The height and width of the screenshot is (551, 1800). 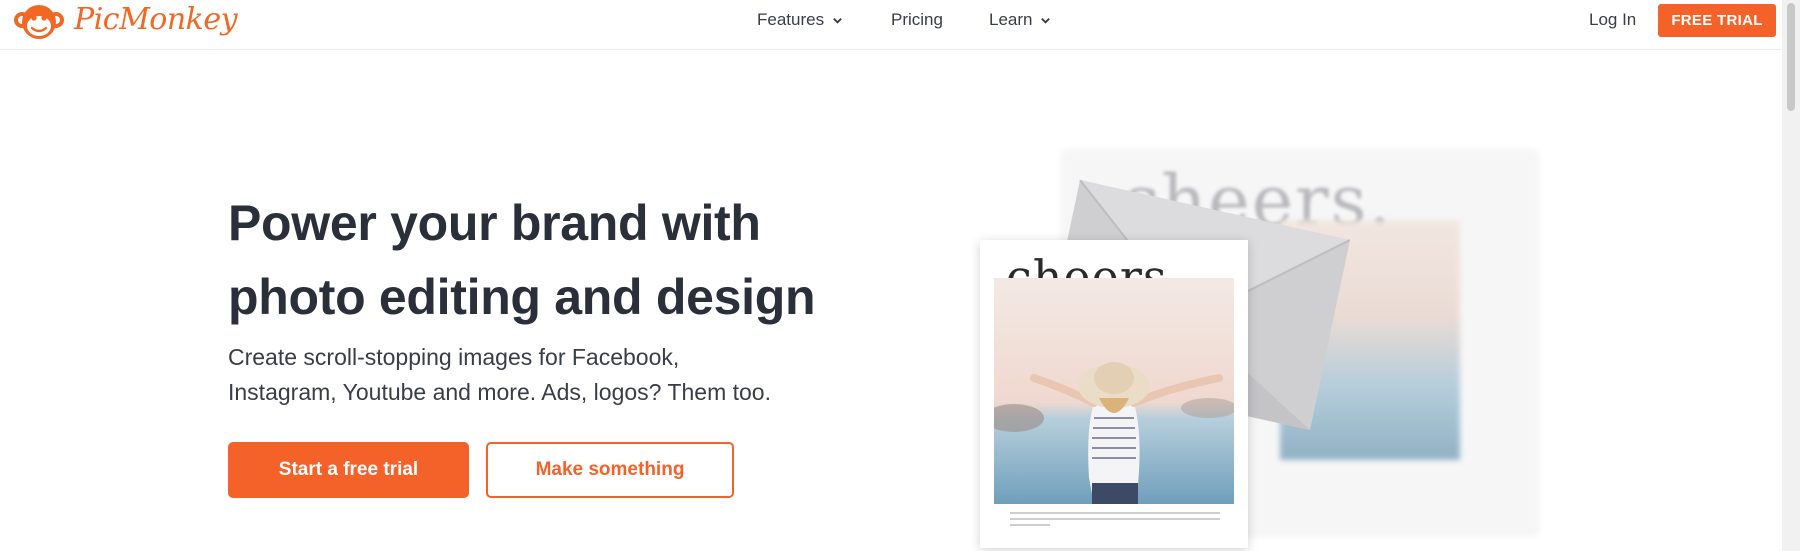 I want to click on hero-title-line-1: Power your brand with, so click(x=494, y=223).